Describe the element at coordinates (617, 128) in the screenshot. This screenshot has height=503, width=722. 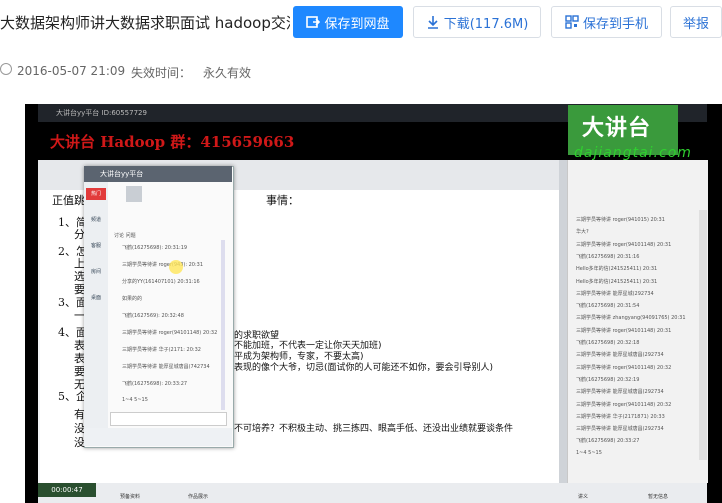
I see `logo-text: 大讲台` at that location.